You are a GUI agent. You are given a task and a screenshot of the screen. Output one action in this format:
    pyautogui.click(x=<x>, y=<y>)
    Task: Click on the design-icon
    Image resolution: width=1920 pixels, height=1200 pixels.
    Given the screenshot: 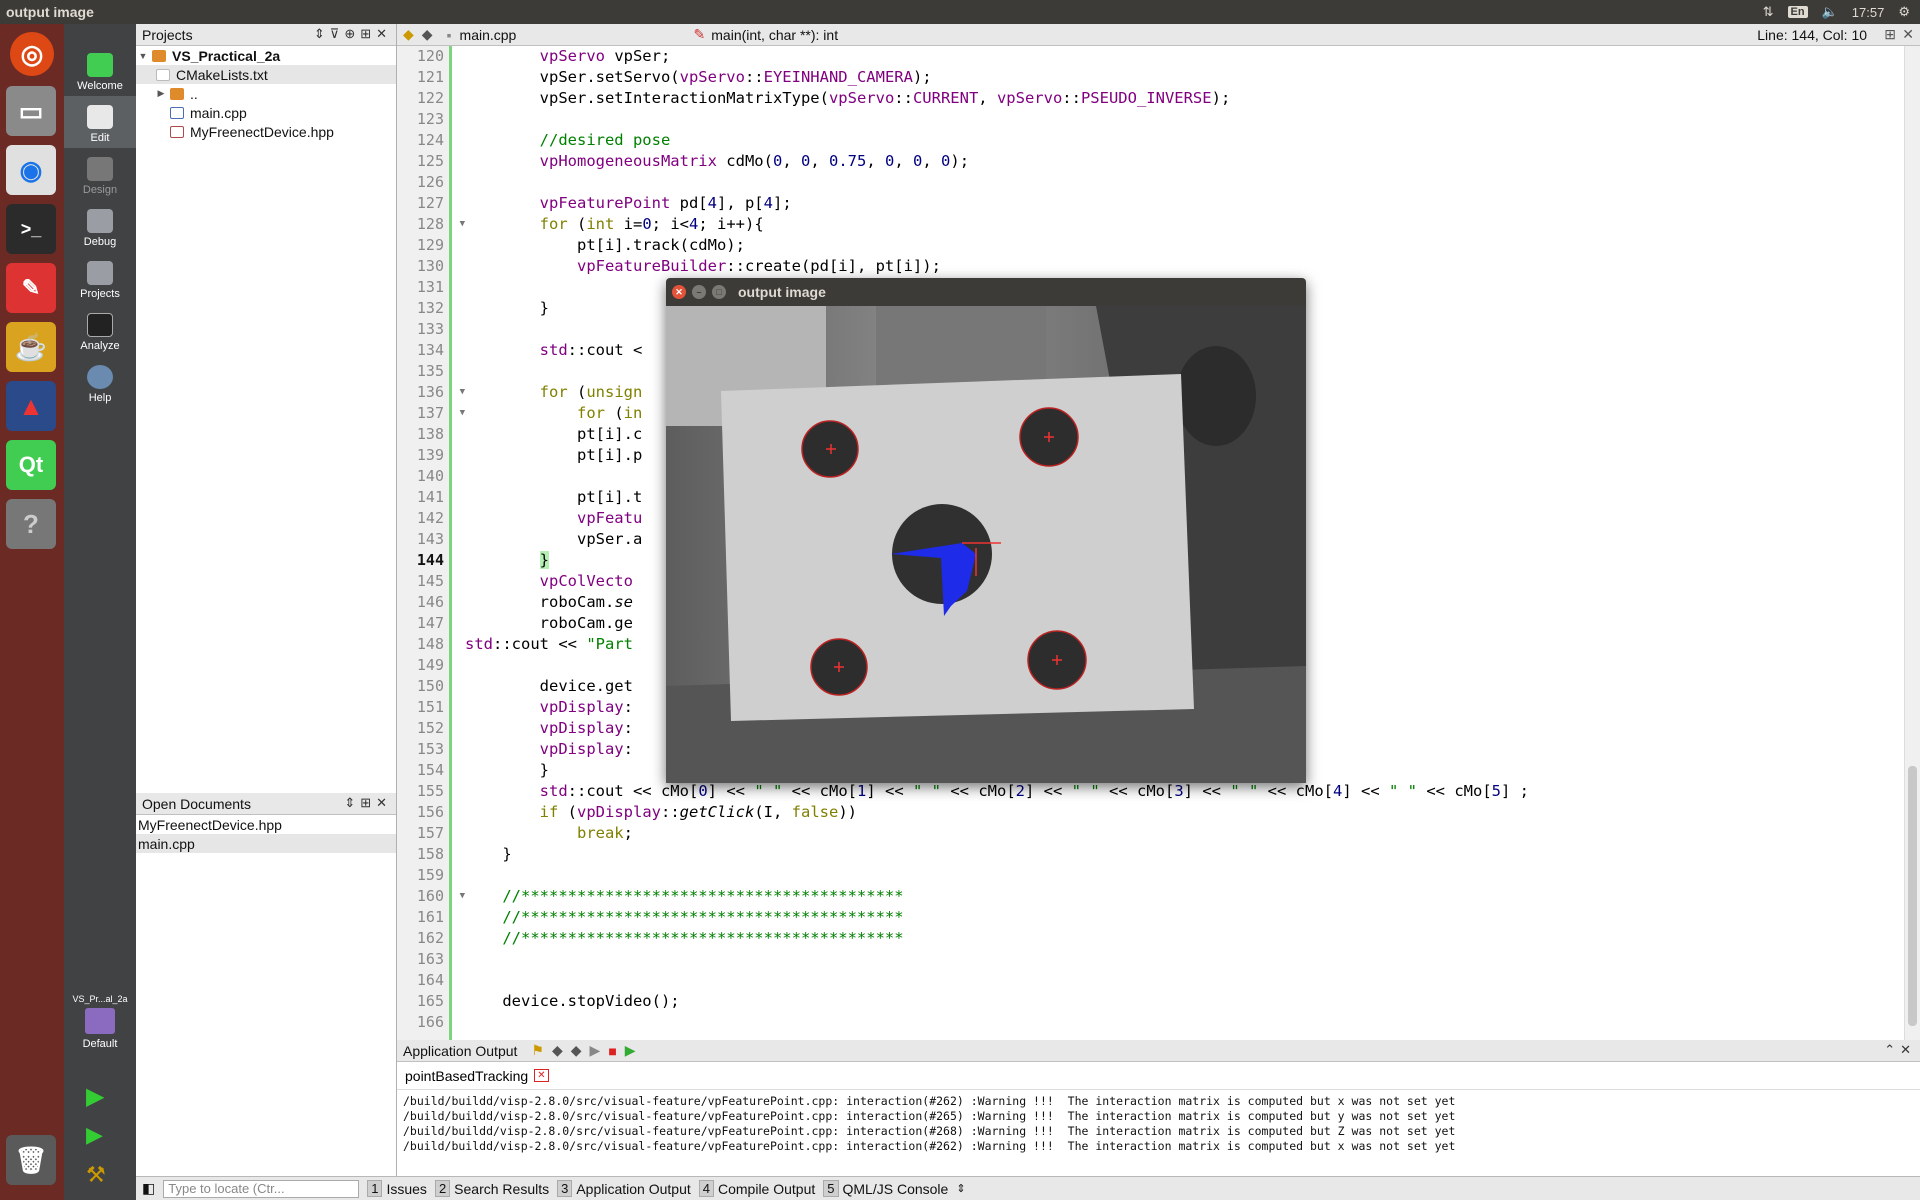 What is the action you would take?
    pyautogui.click(x=100, y=169)
    